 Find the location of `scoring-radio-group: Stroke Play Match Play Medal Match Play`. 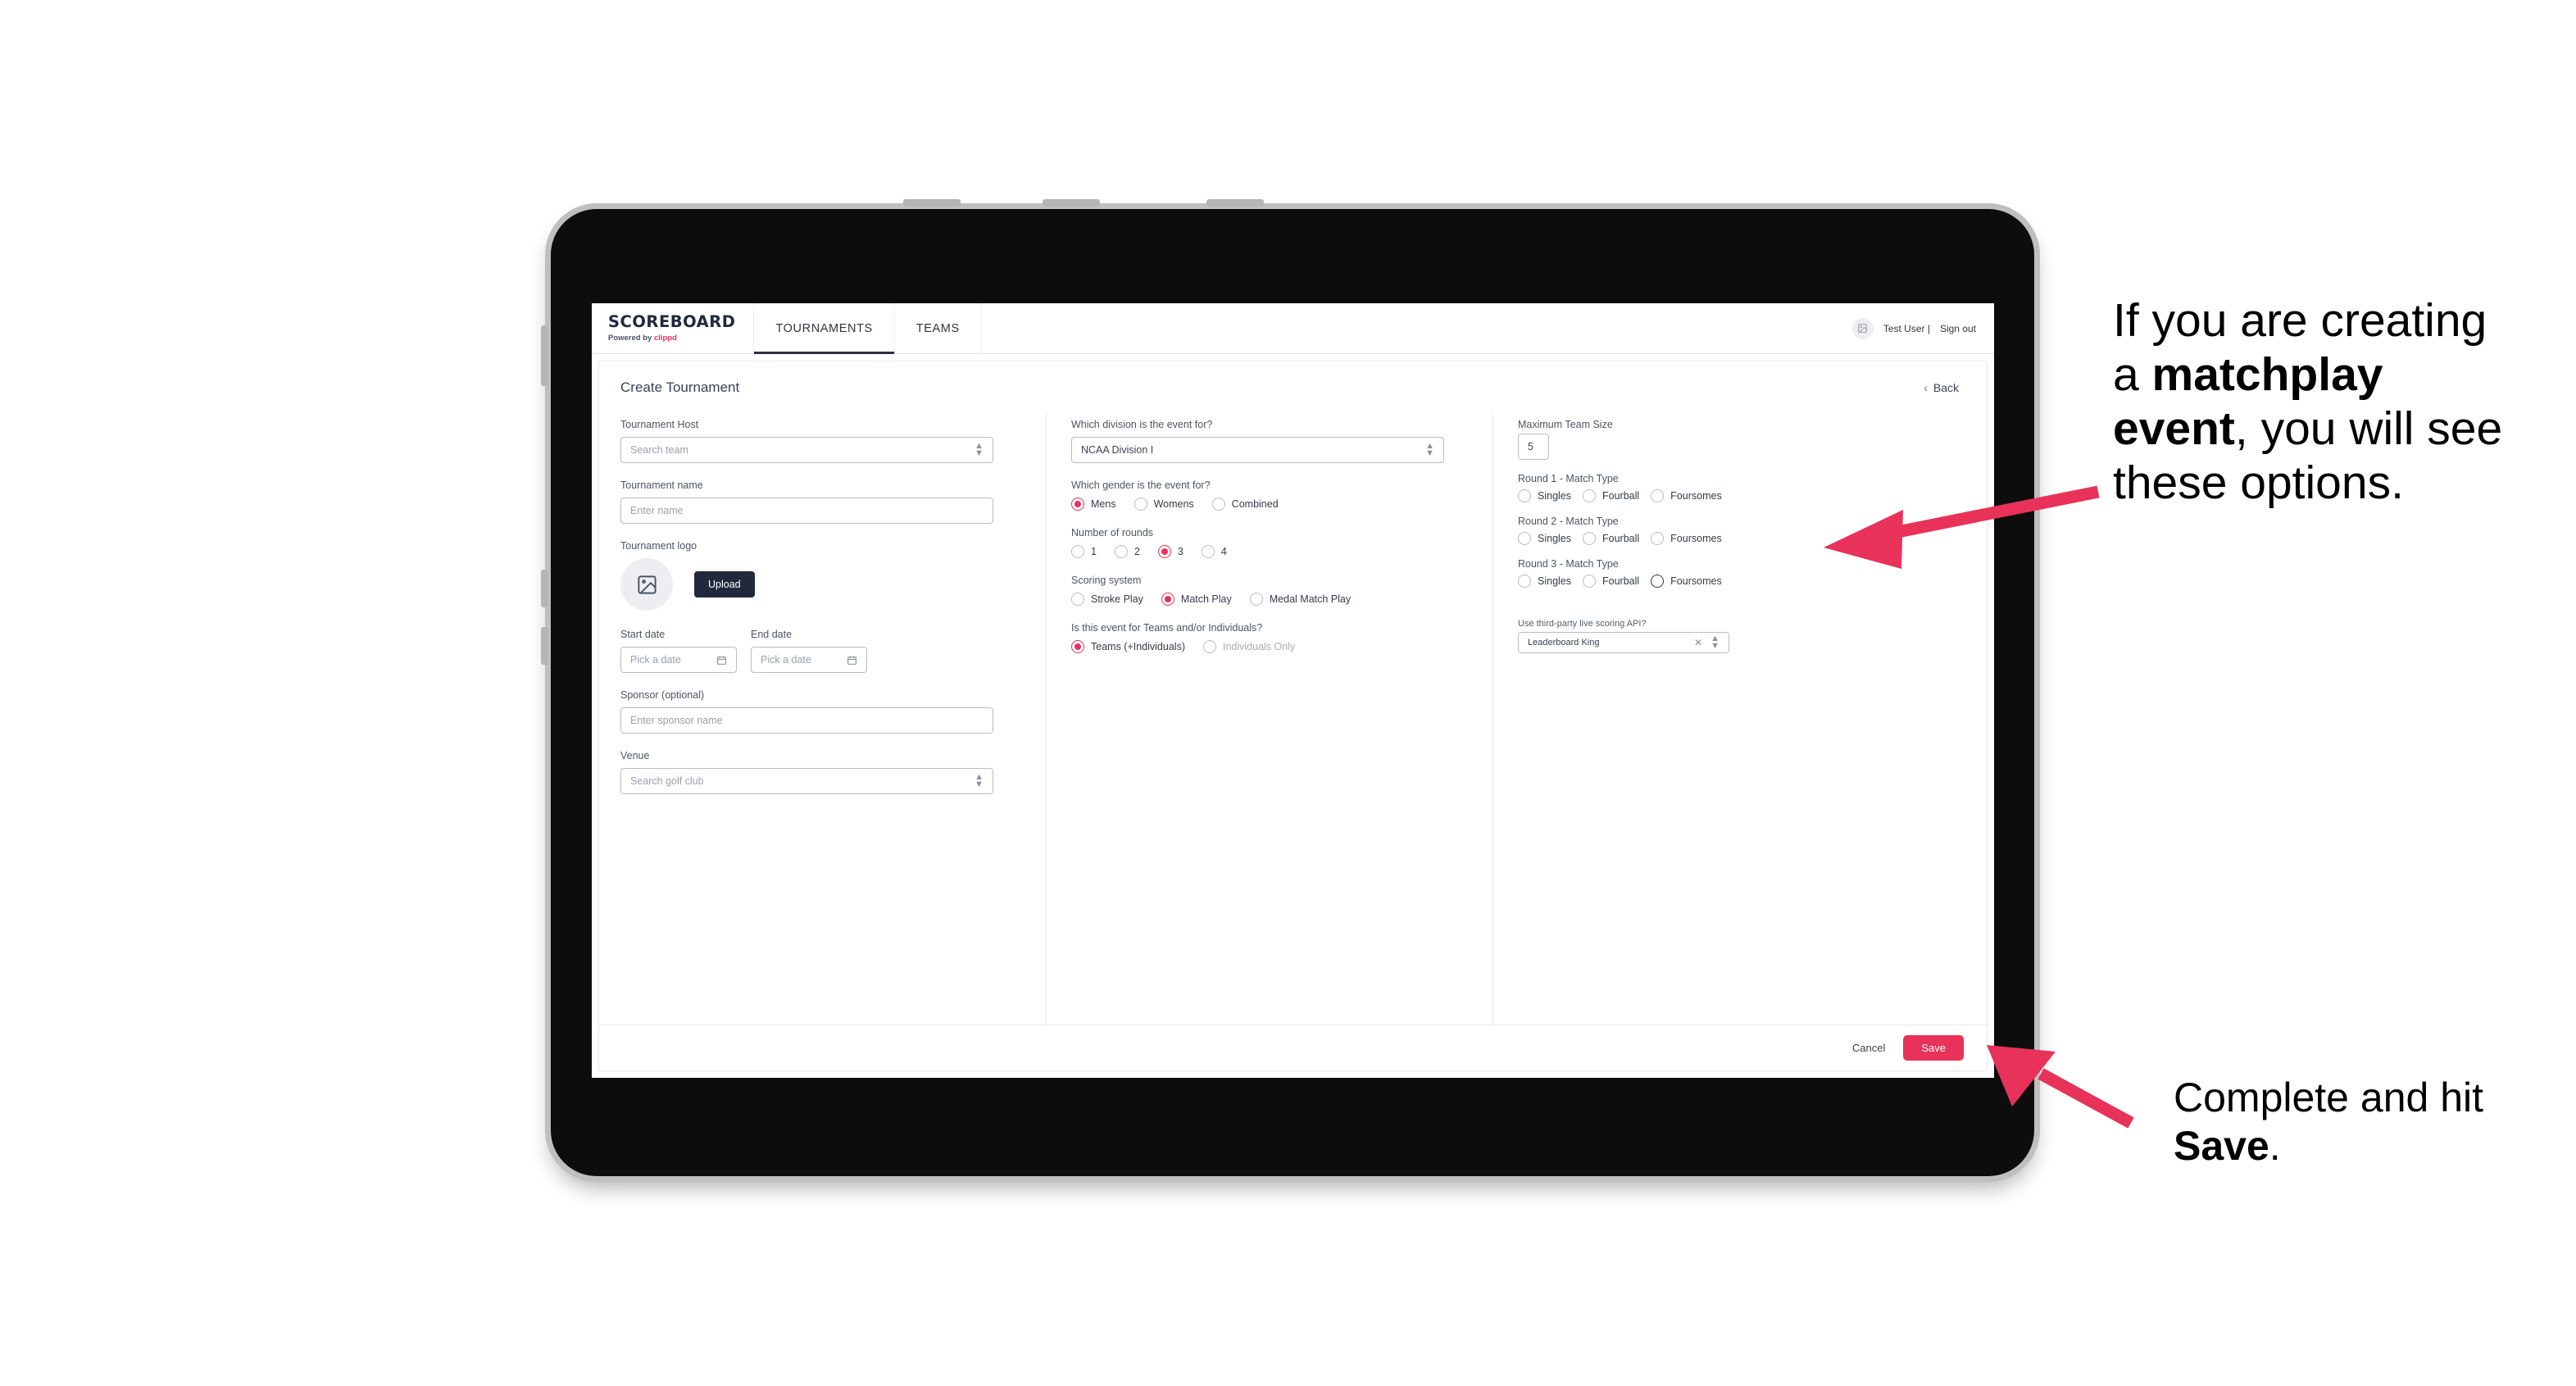

scoring-radio-group: Stroke Play Match Play Medal Match Play is located at coordinates (1281, 599).